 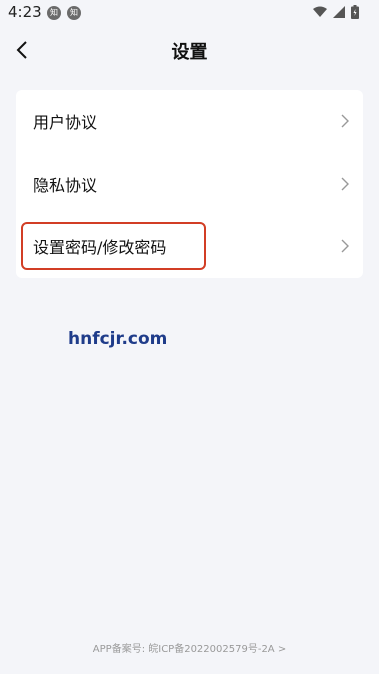 I want to click on watermark: hnfcjr.com, so click(x=118, y=339).